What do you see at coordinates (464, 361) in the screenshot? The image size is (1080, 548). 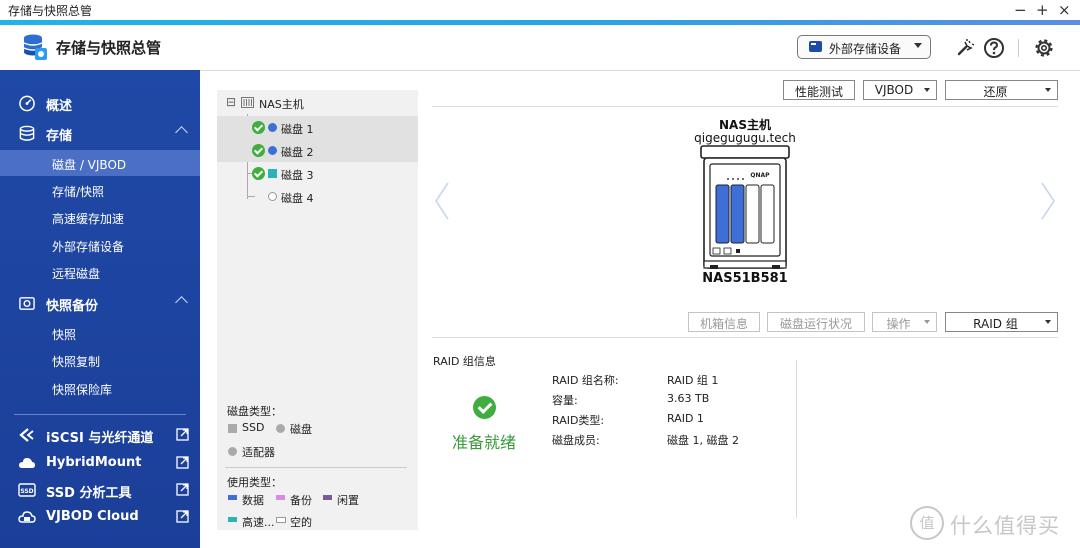 I see `raid-info-heading: RAID 组信息` at bounding box center [464, 361].